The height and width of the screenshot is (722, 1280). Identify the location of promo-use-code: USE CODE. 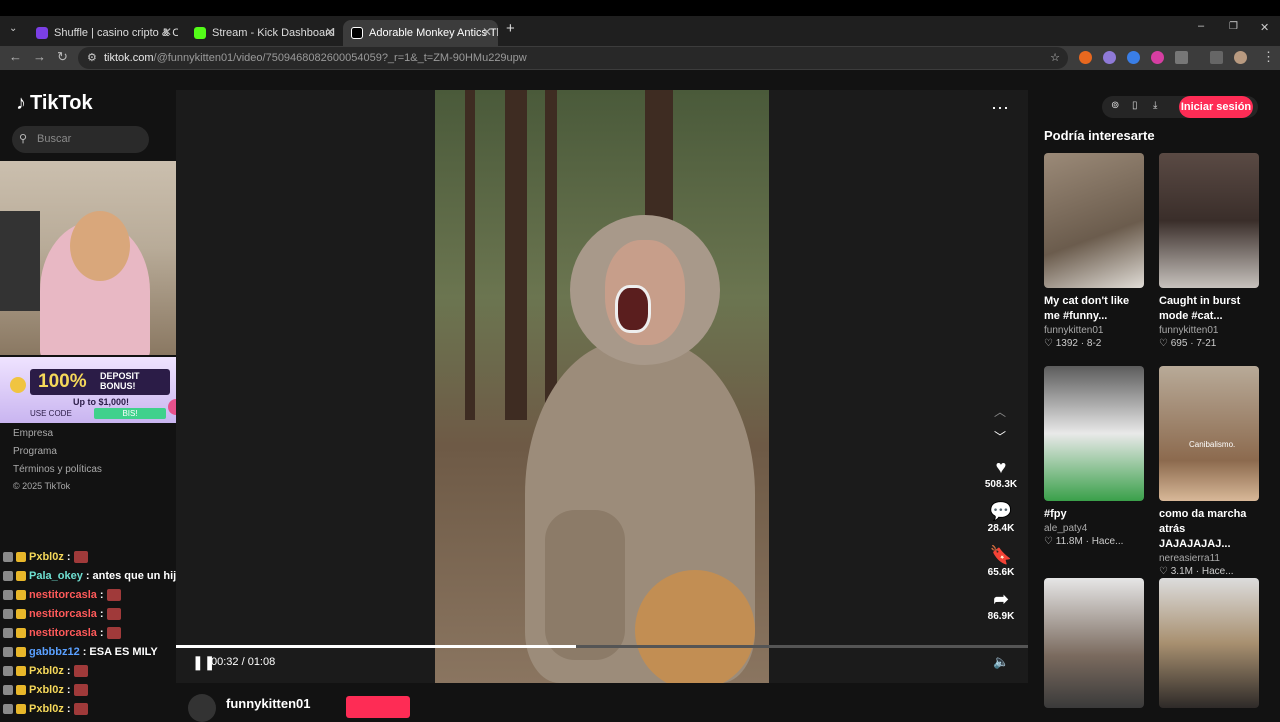
(51, 413).